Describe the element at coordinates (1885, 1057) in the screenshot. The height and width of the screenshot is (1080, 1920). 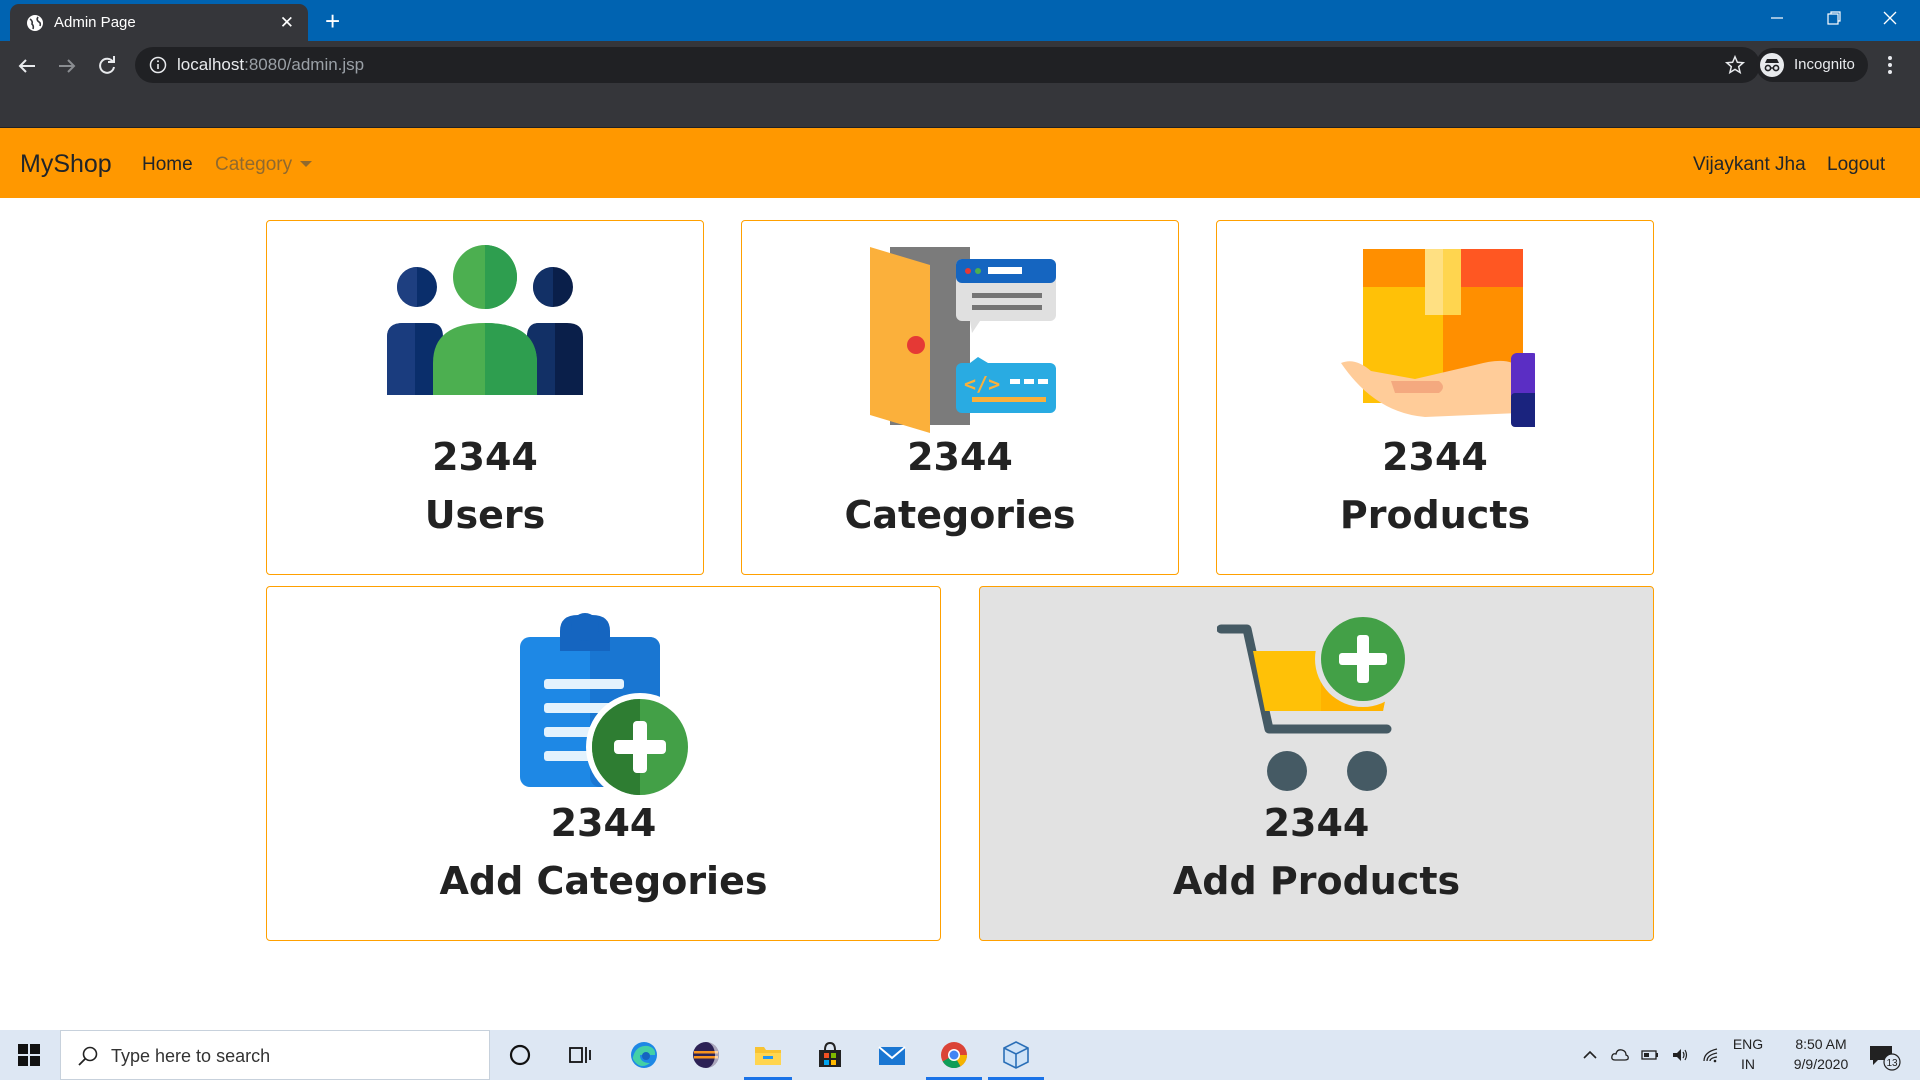
I see `notification-center-icon: 13` at that location.